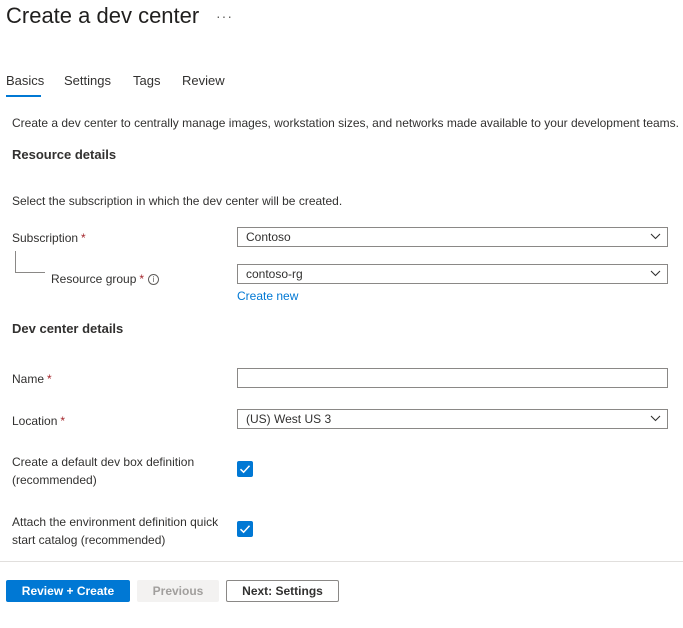  Describe the element at coordinates (103, 15) in the screenshot. I see `page-title: Create a dev center` at that location.